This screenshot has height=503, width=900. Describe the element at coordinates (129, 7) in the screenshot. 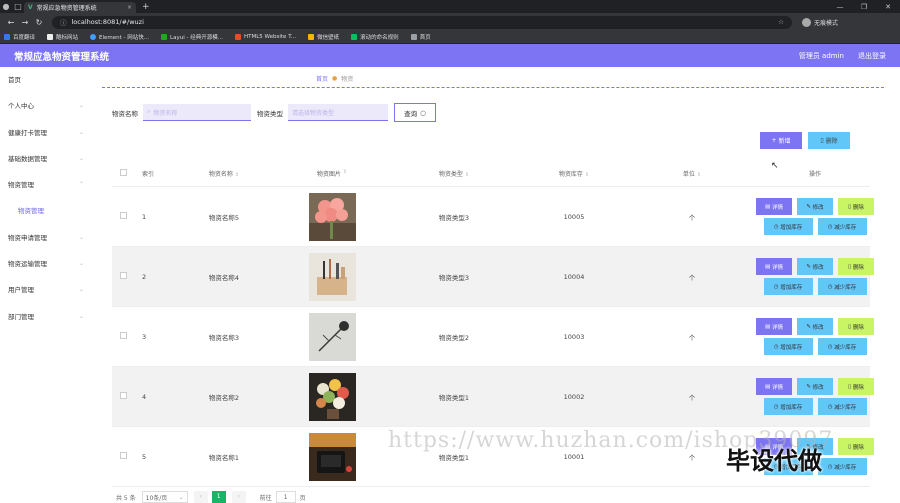

I see `tab-close-icon: ×` at that location.